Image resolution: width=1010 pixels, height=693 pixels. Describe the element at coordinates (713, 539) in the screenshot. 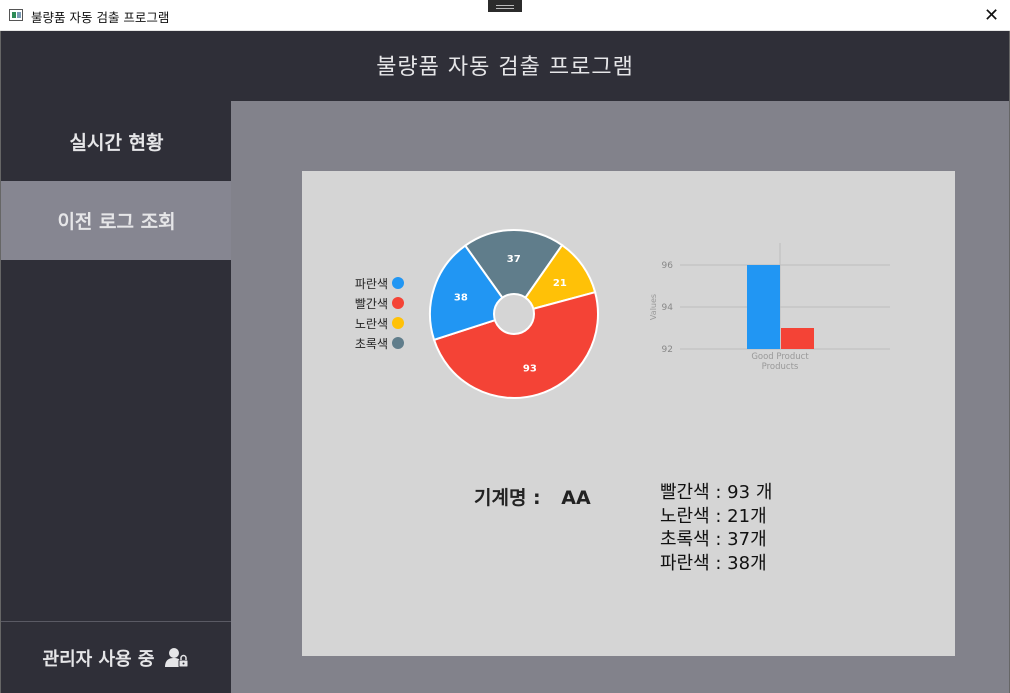

I see `count-green: 초록색 : 37개` at that location.